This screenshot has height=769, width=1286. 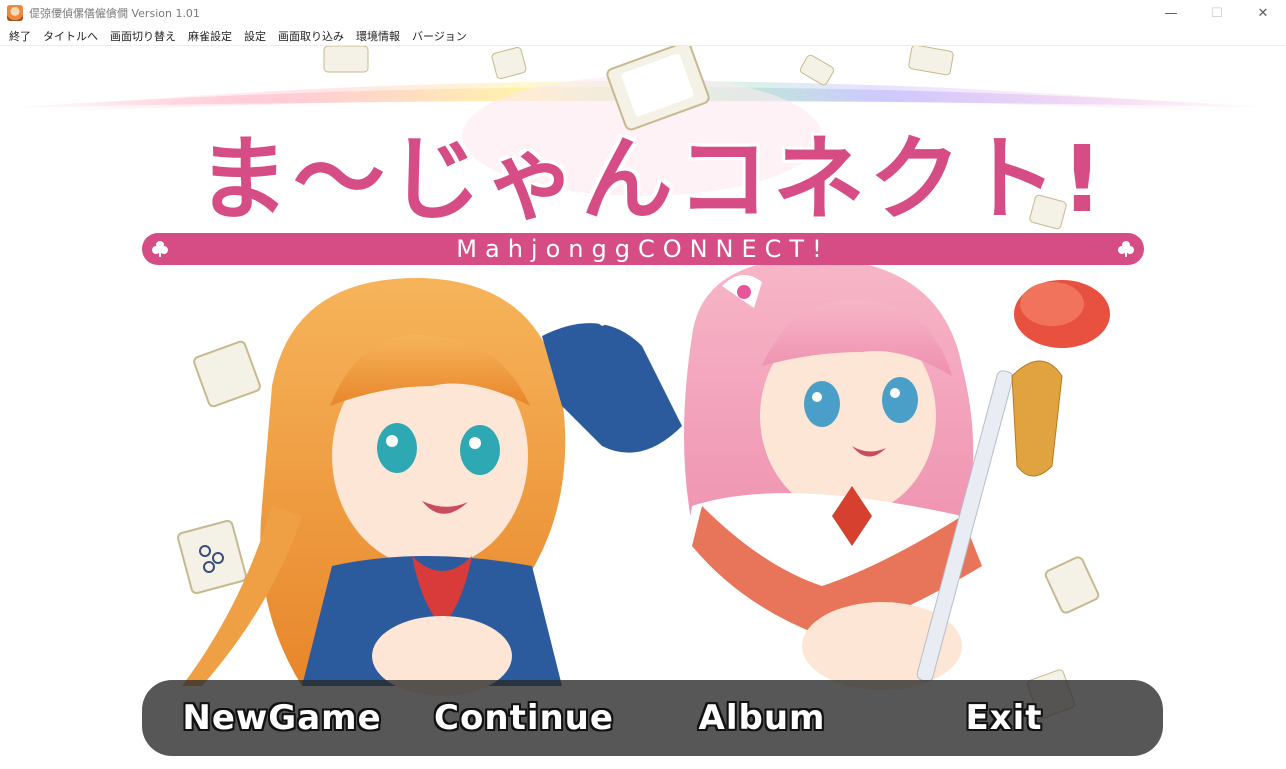 I want to click on menu-item-version: バージョン, so click(x=439, y=36).